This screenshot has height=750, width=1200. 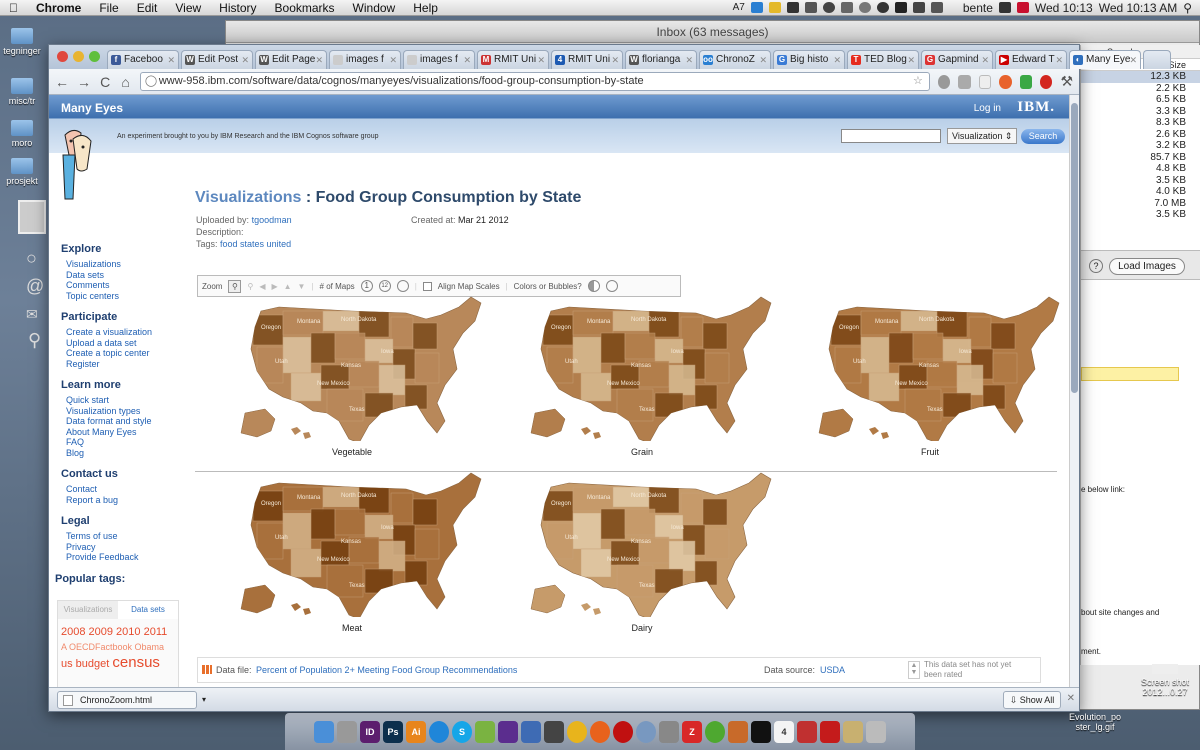 What do you see at coordinates (485, 731) in the screenshot?
I see `adium-icon` at bounding box center [485, 731].